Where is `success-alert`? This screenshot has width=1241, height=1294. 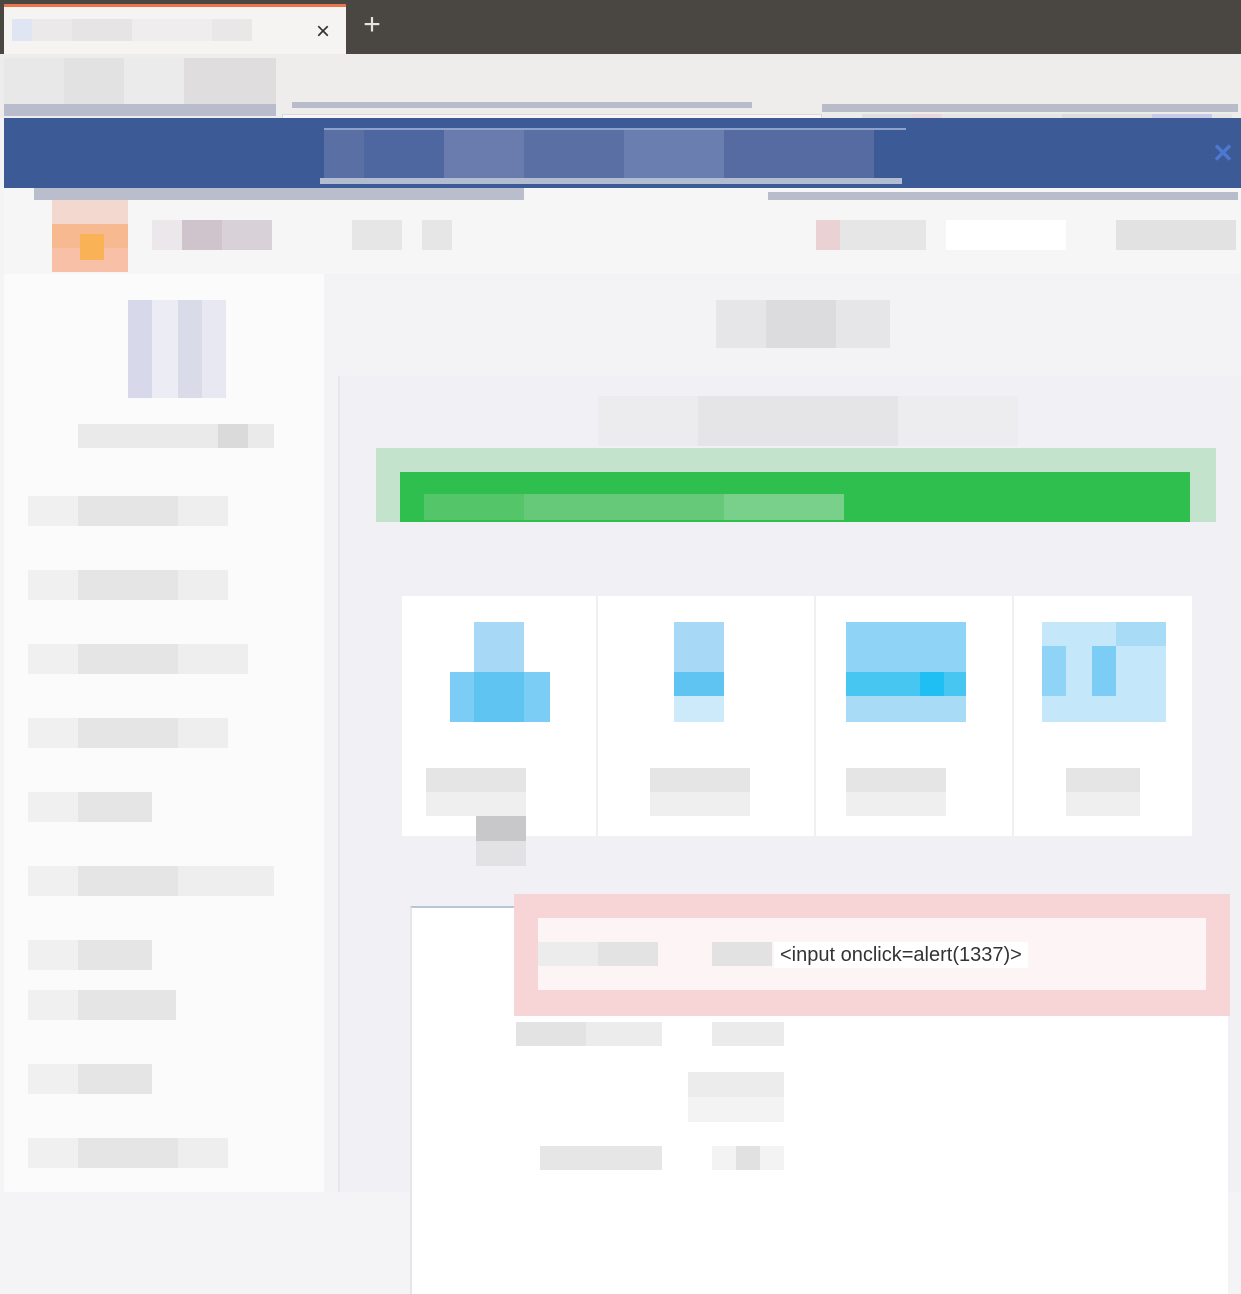
success-alert is located at coordinates (796, 485).